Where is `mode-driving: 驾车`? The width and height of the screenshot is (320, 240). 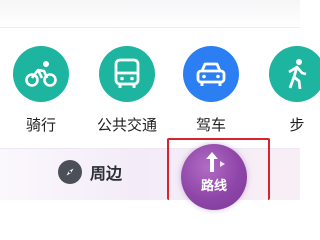
mode-driving: 驾车 is located at coordinates (211, 94).